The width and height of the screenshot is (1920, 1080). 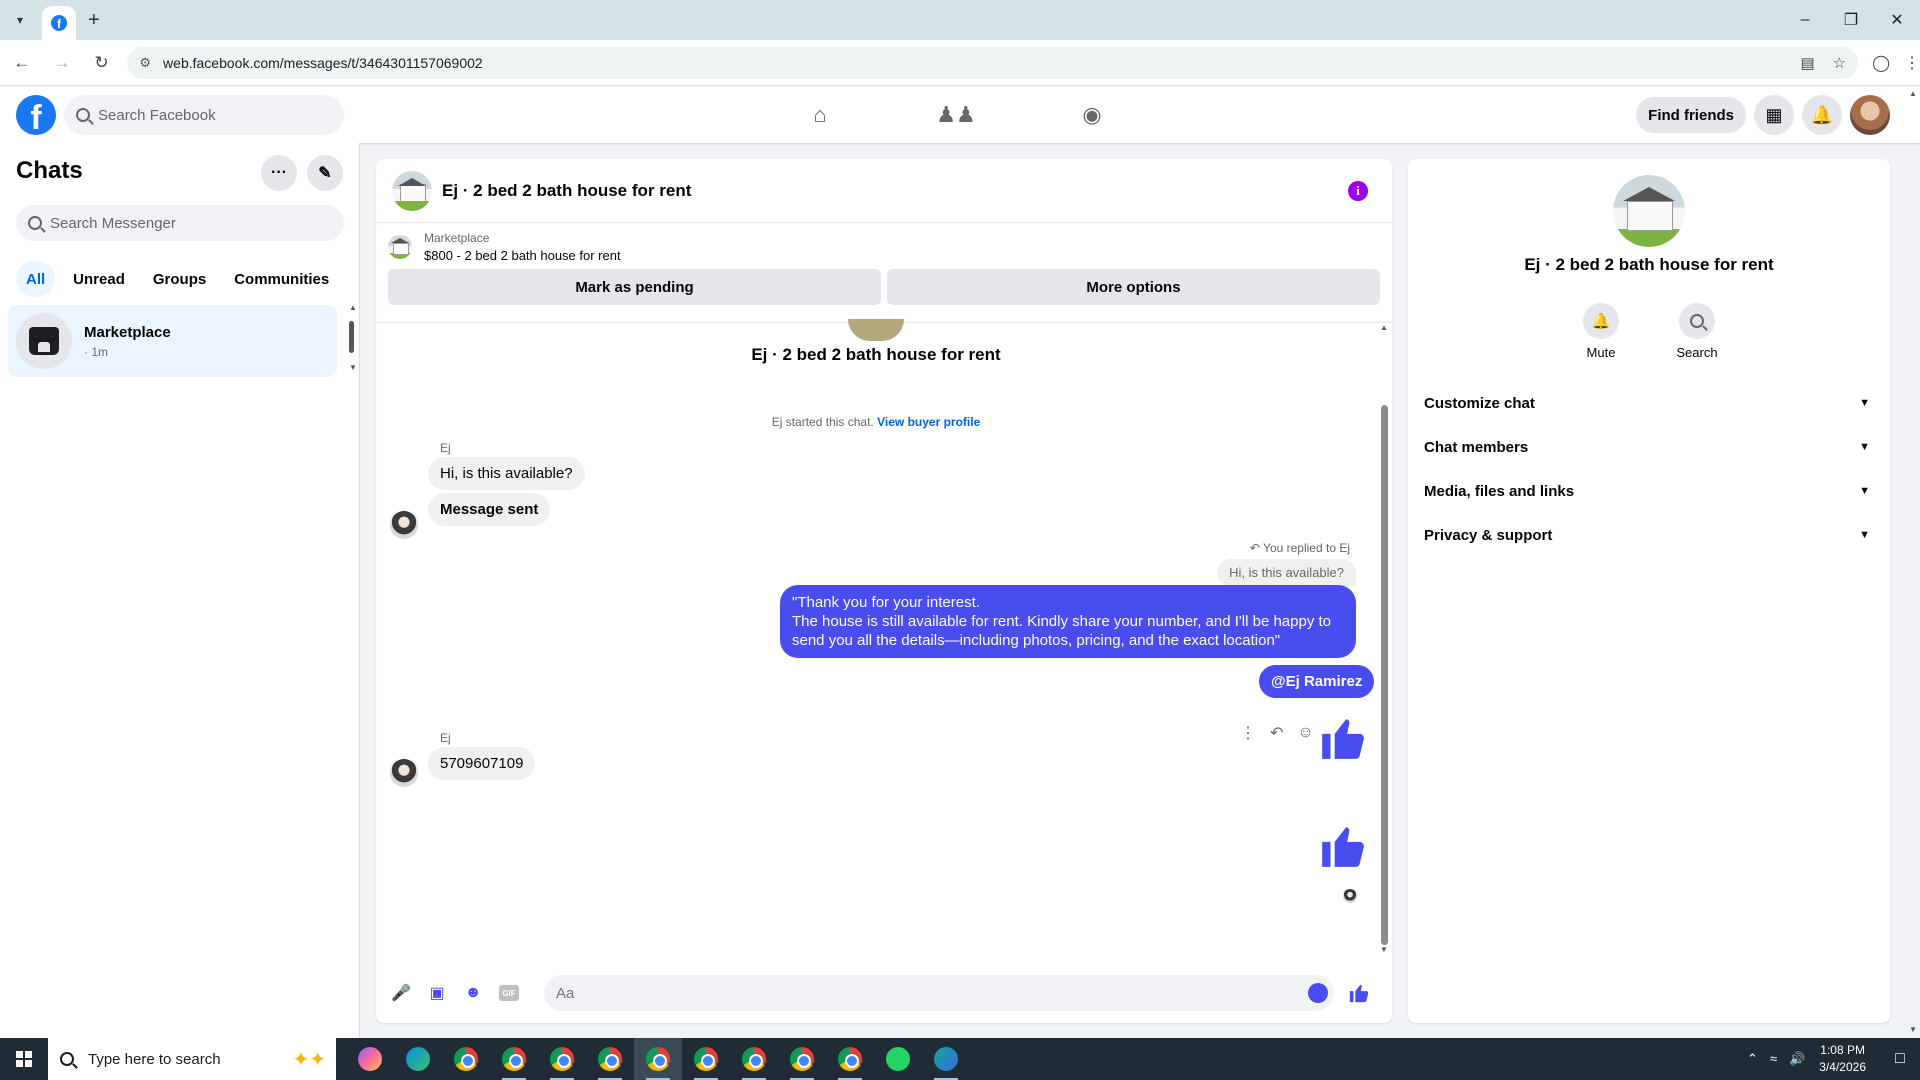 I want to click on page-scrollbar: ▲ ▼, so click(x=1913, y=562).